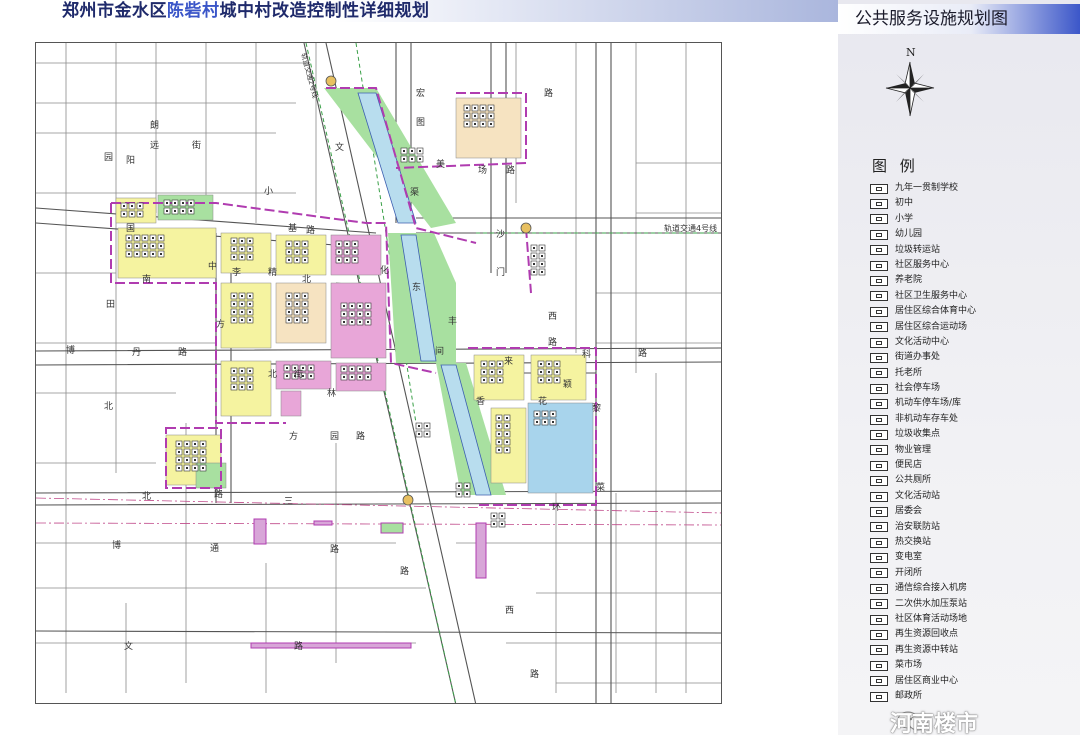 This screenshot has width=1080, height=738. I want to click on legend-item: 社会停车场, so click(923, 388).